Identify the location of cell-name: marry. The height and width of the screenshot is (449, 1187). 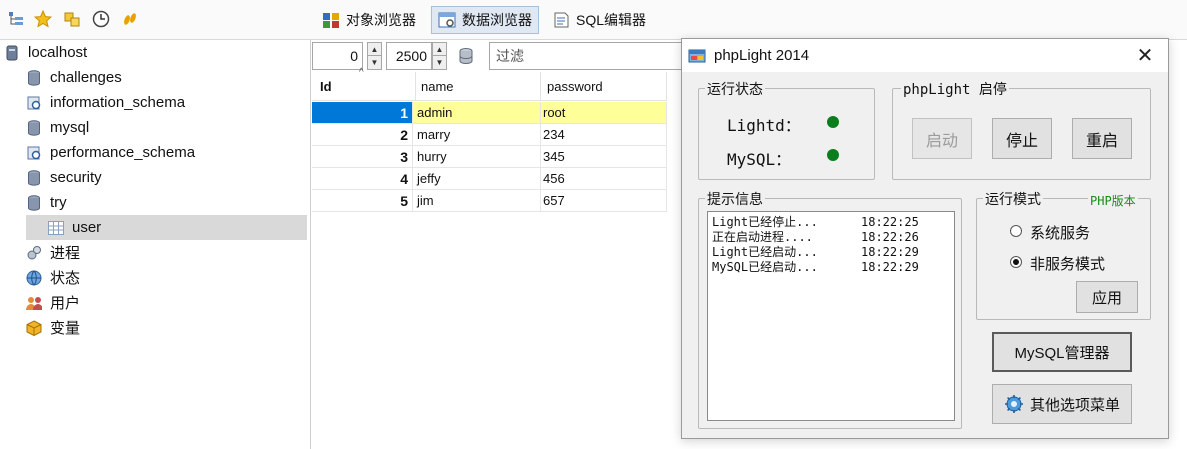
(477, 135).